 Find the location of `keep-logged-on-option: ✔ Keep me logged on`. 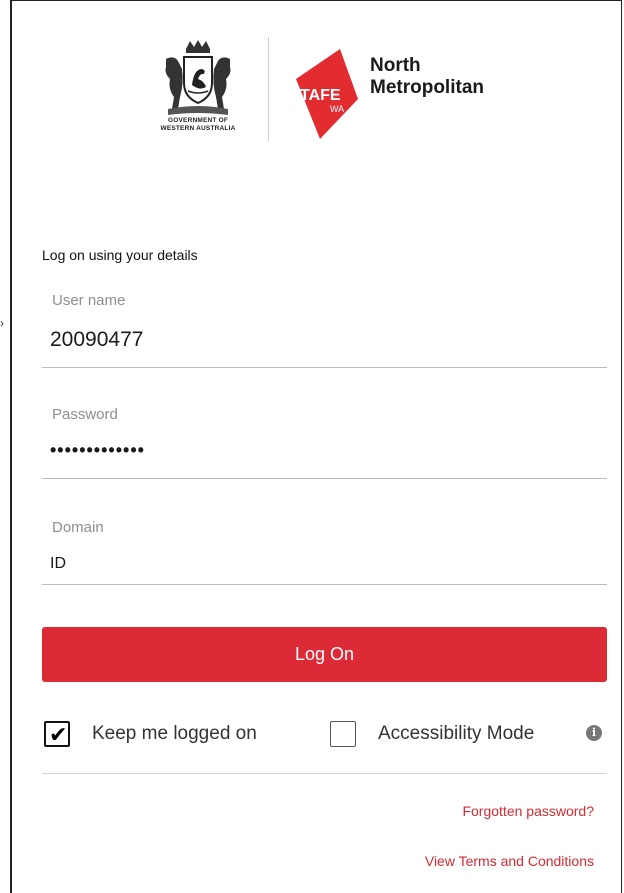

keep-logged-on-option: ✔ Keep me logged on is located at coordinates (150, 734).